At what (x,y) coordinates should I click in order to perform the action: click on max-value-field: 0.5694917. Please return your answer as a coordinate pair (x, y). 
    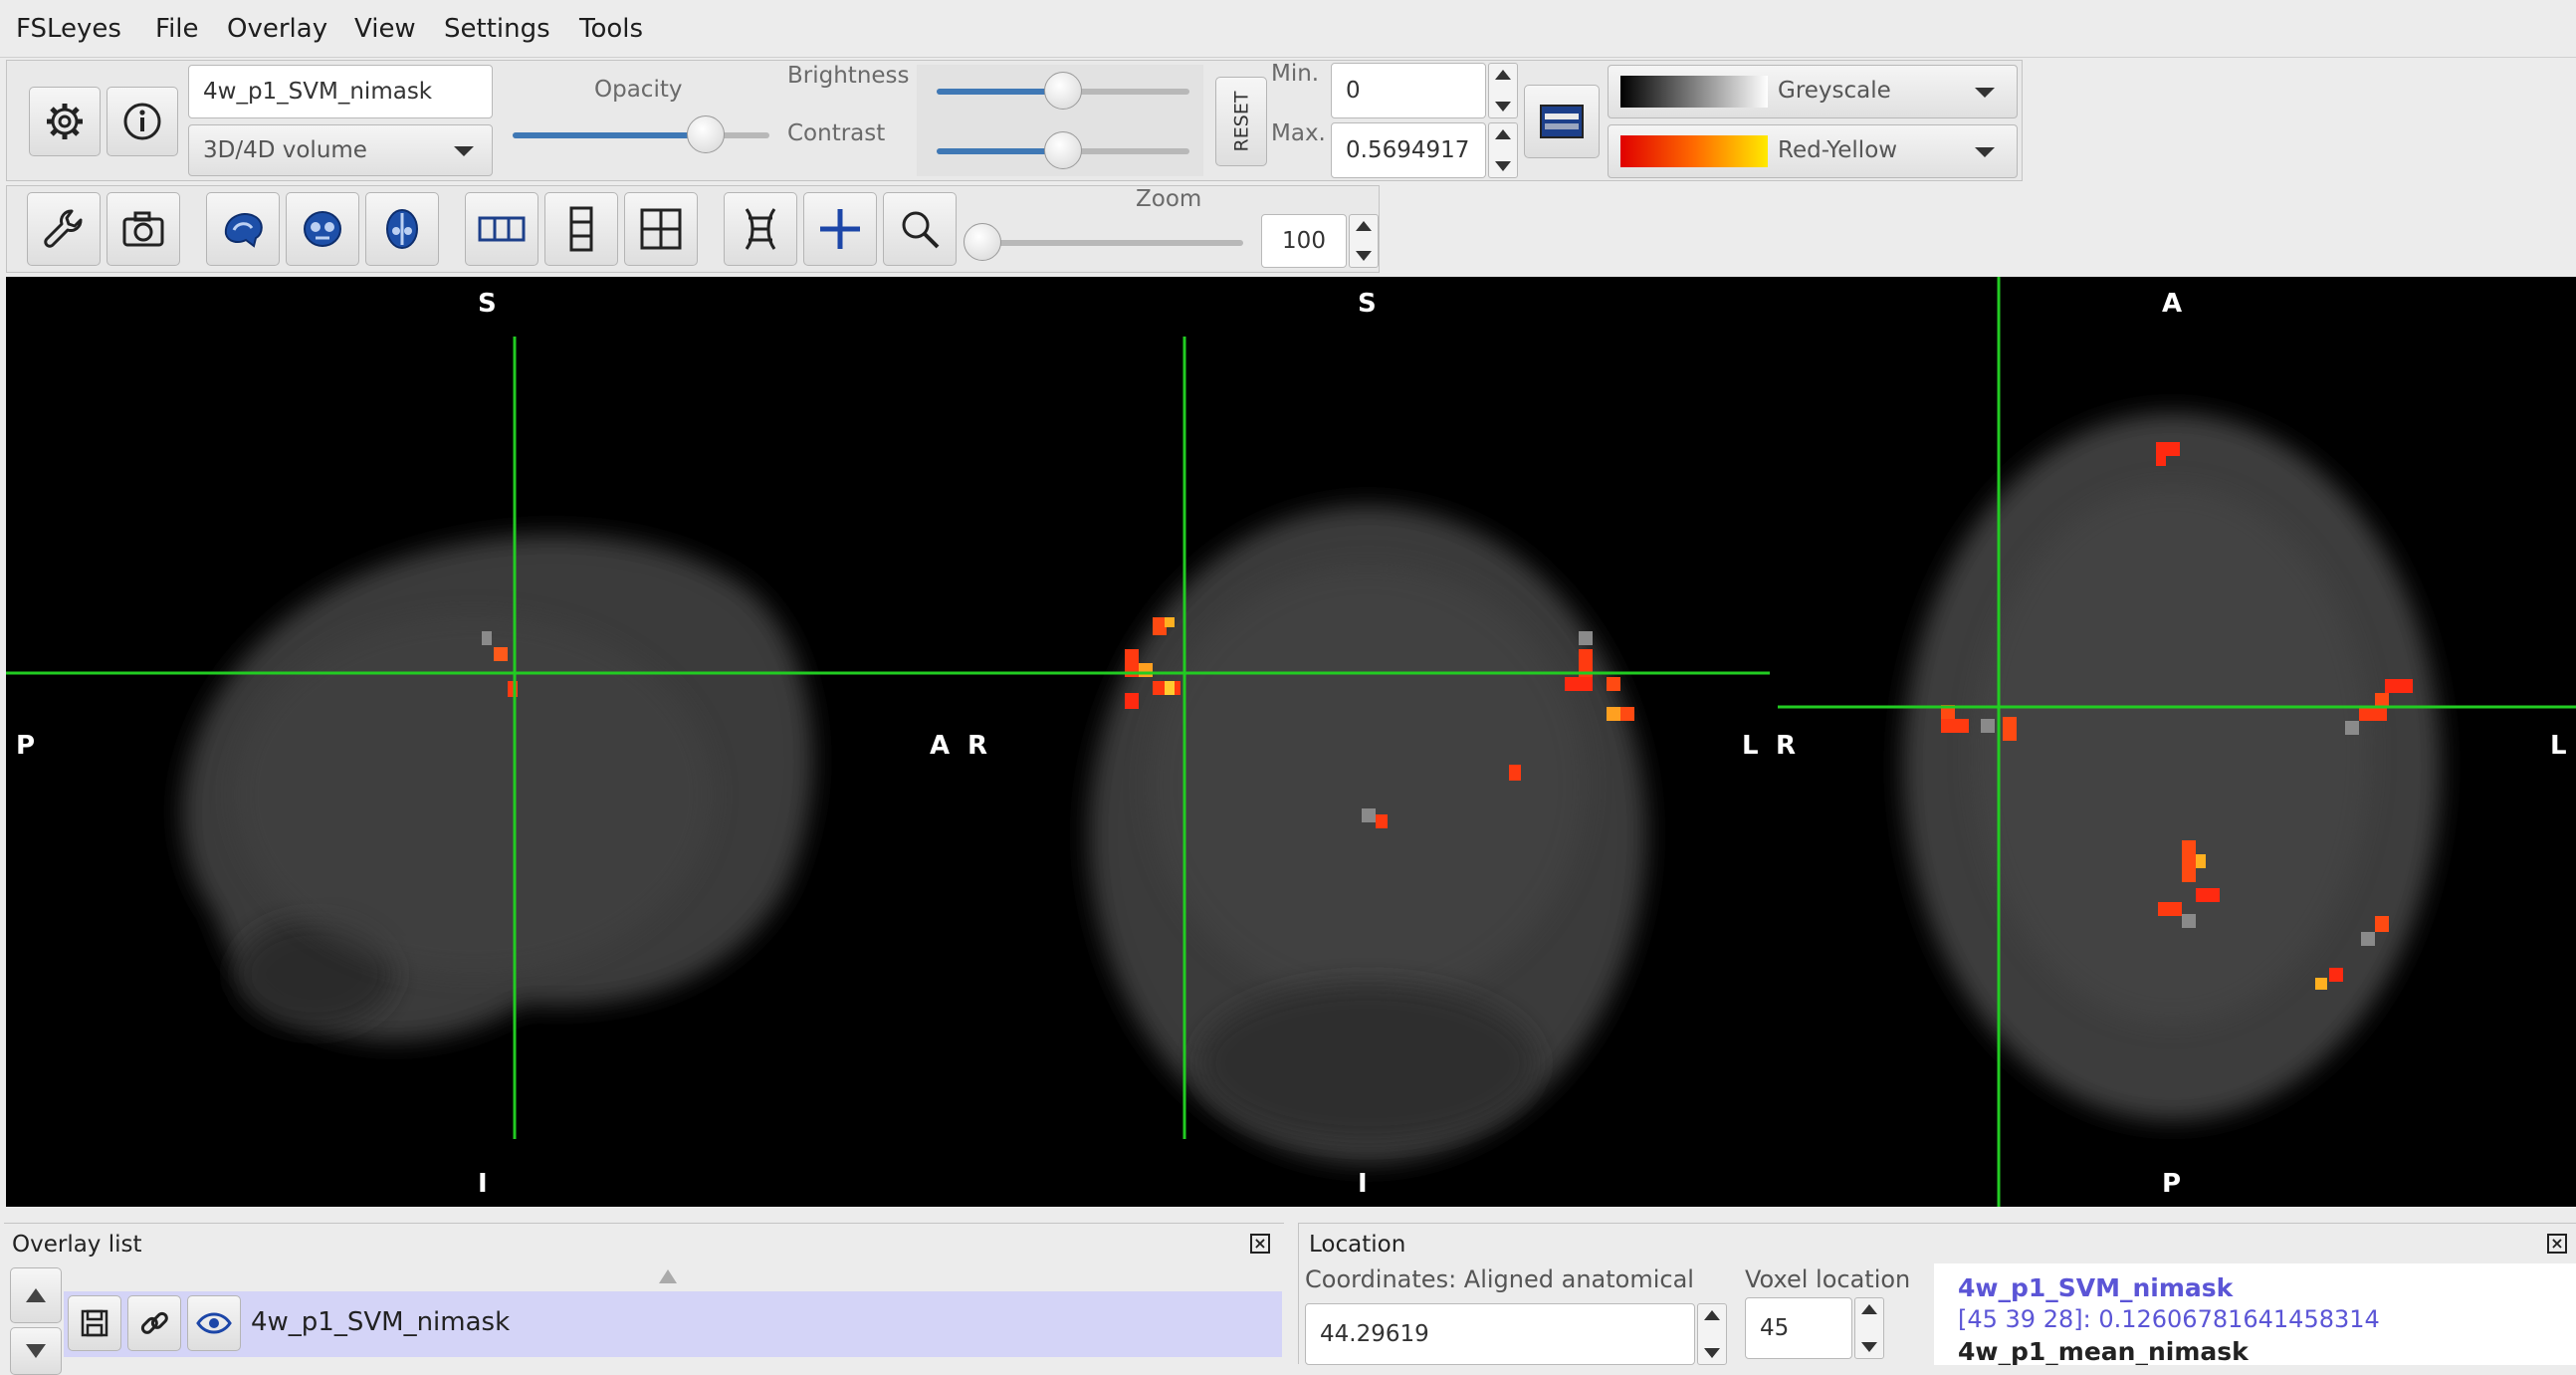
    Looking at the image, I should click on (1408, 150).